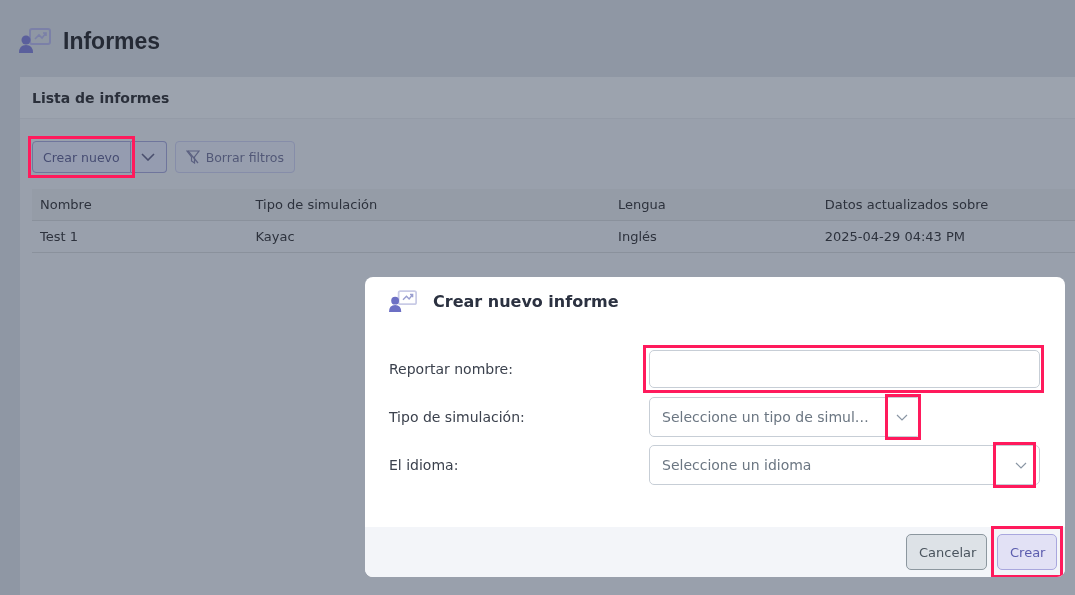 Image resolution: width=1075 pixels, height=595 pixels. What do you see at coordinates (1027, 552) in the screenshot?
I see `create-button: Crear` at bounding box center [1027, 552].